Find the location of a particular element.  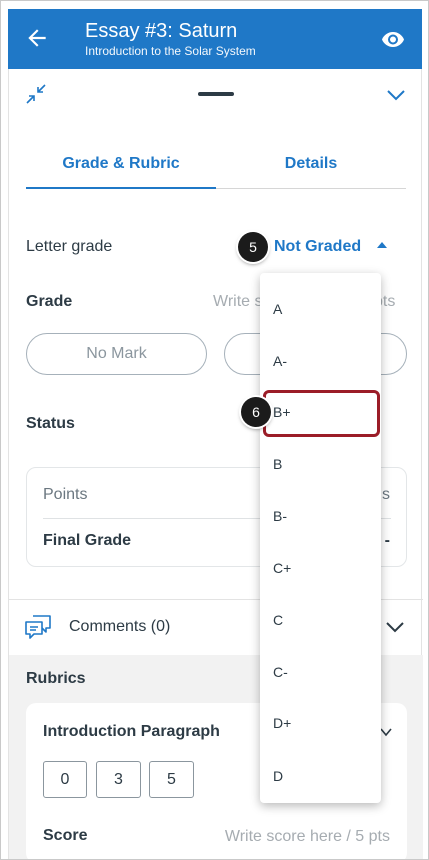

dropdown-option: C is located at coordinates (320, 620).